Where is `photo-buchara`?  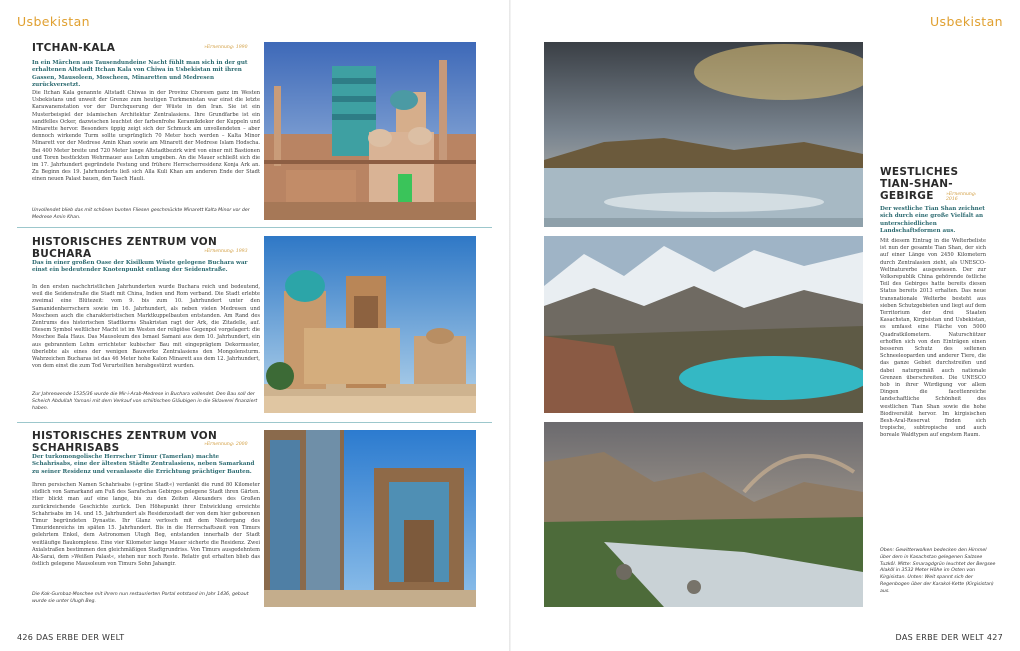 photo-buchara is located at coordinates (370, 324).